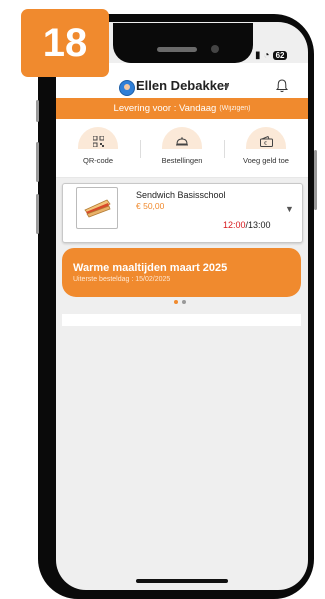 Image resolution: width=325 pixels, height=599 pixels. I want to click on food-tray-icon, so click(182, 141).